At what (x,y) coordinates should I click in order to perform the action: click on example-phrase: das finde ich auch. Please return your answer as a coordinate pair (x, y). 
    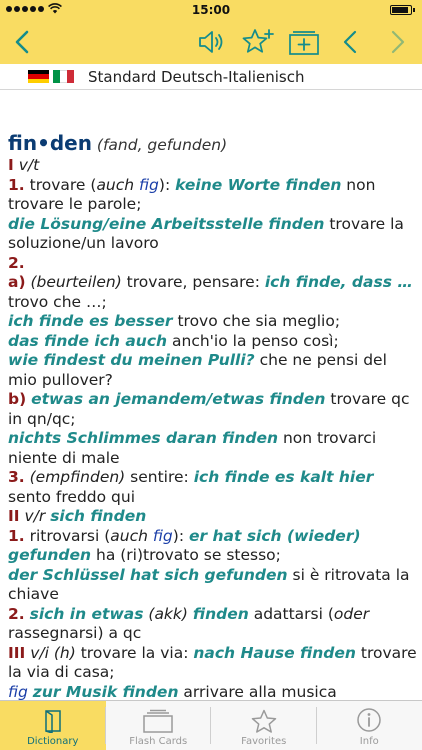
    Looking at the image, I should click on (87, 341).